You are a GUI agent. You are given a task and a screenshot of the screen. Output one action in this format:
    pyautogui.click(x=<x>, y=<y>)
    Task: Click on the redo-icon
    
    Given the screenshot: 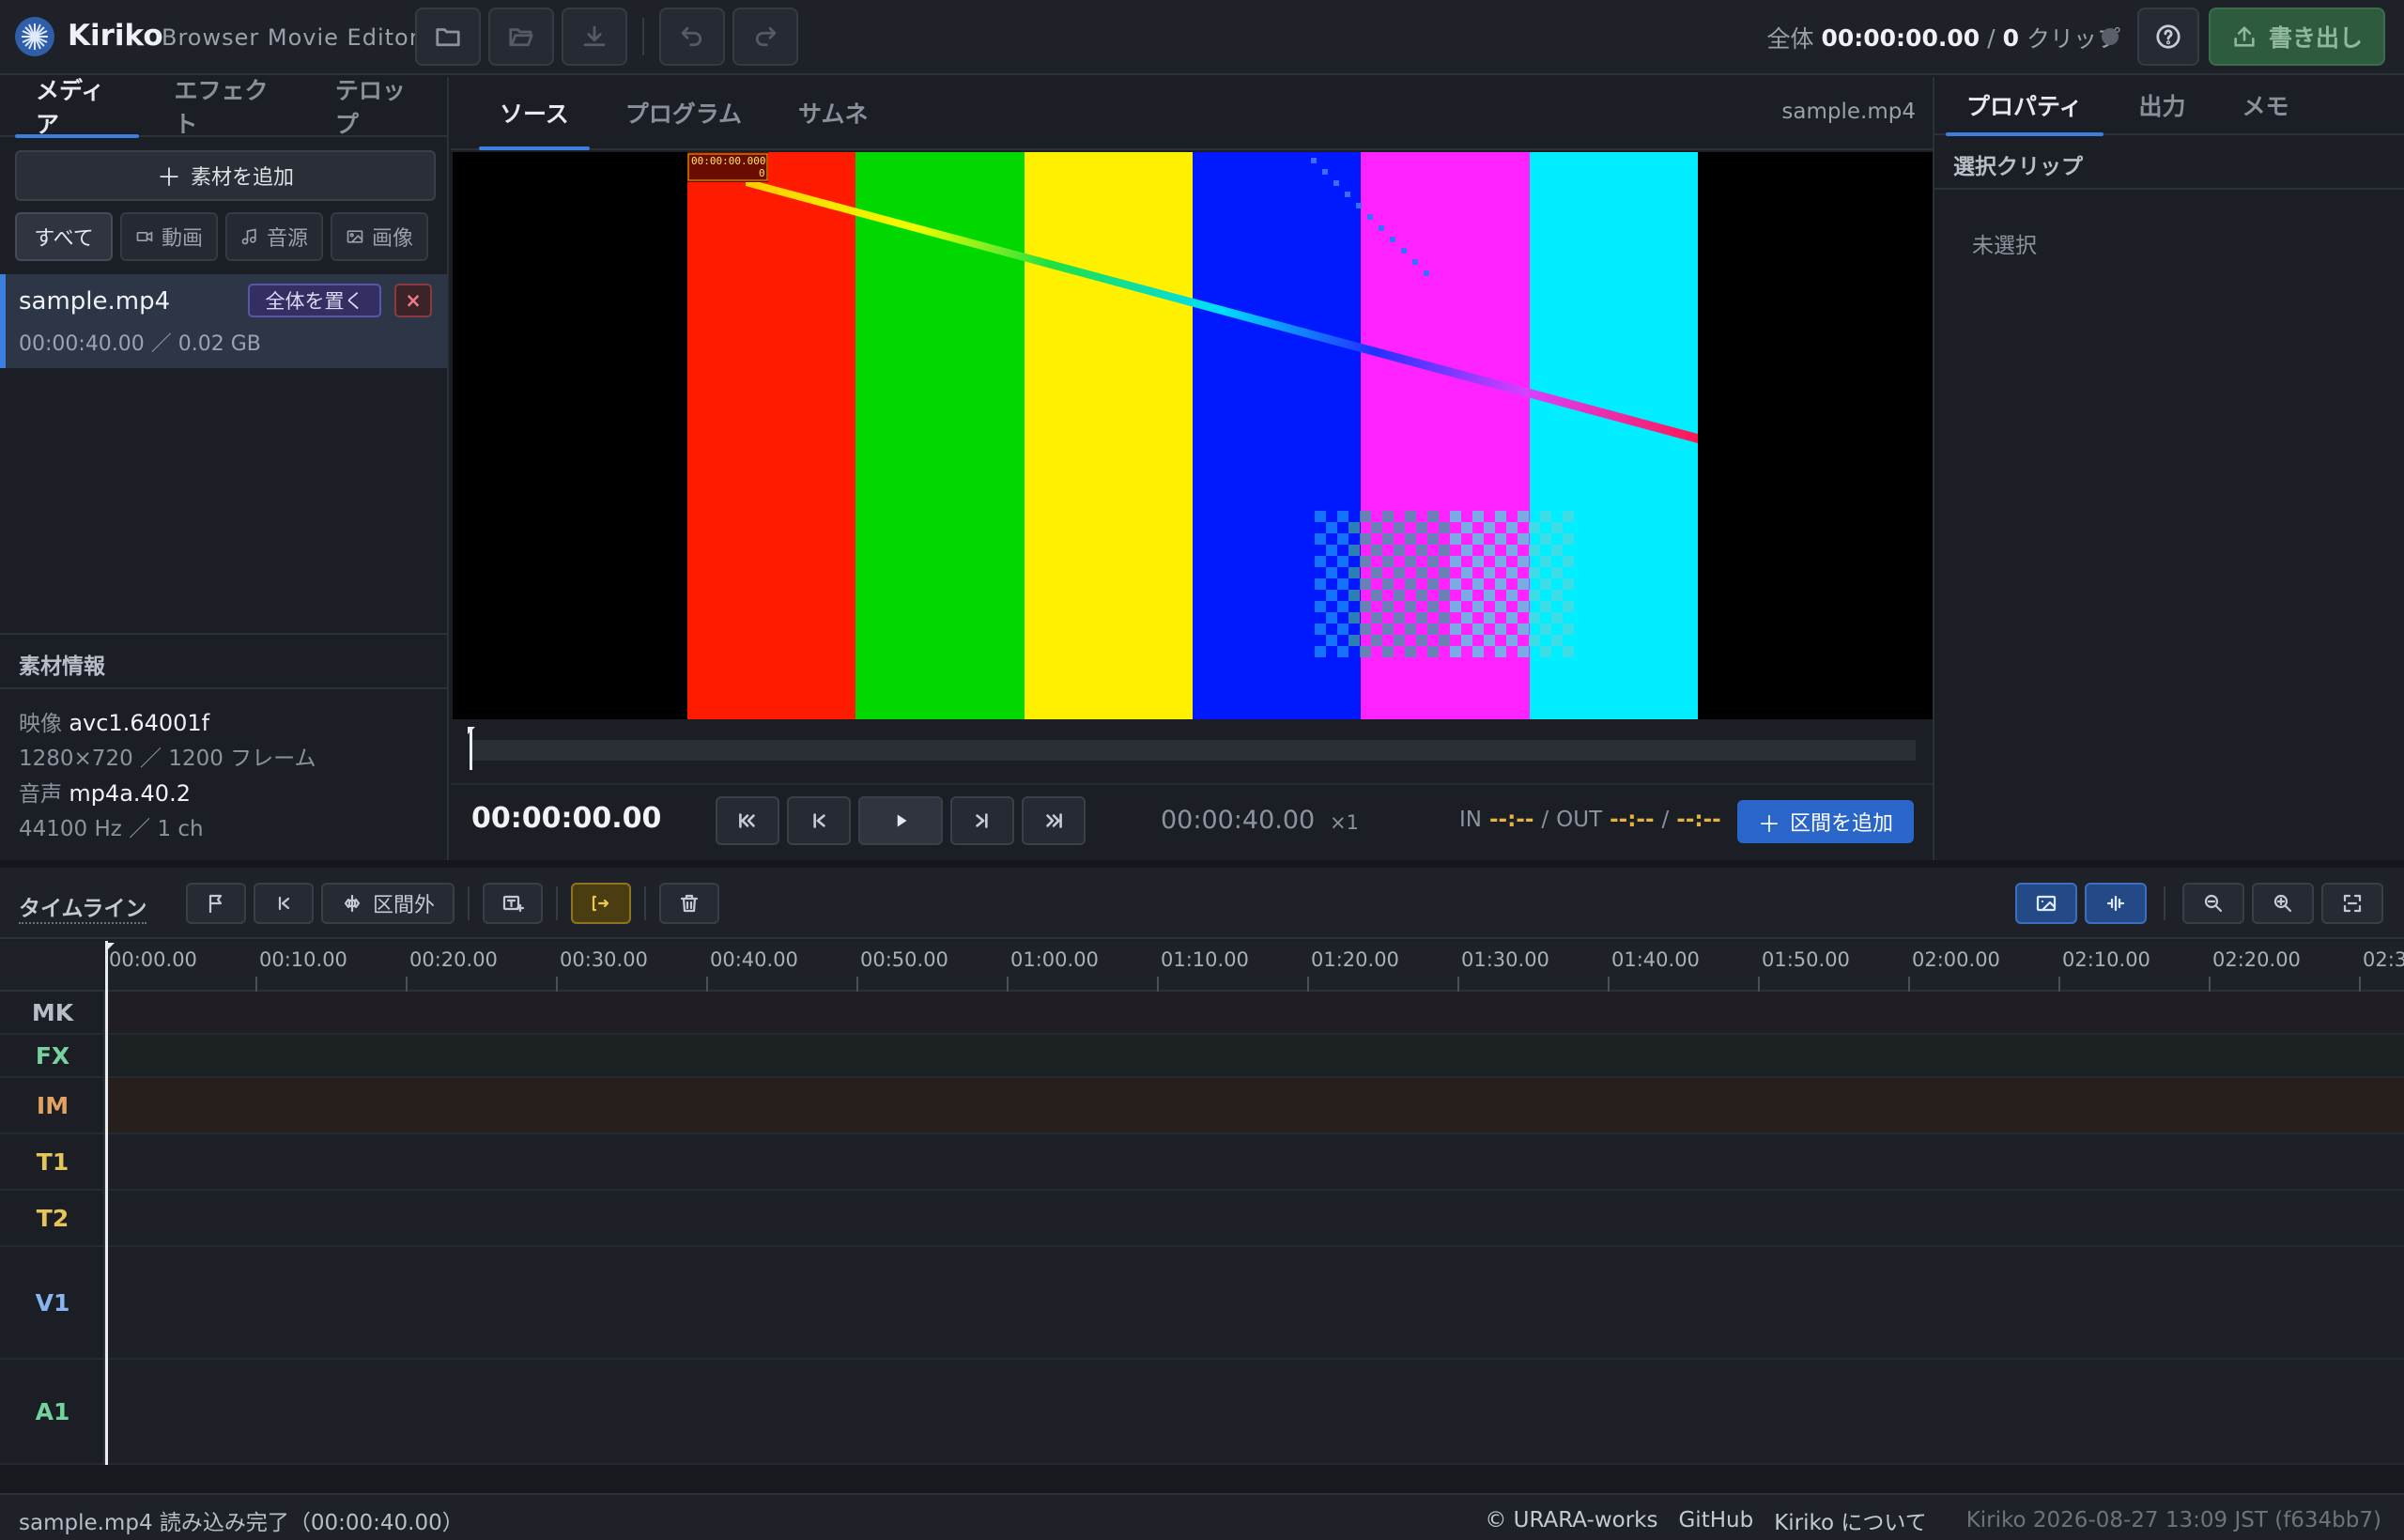 What is the action you would take?
    pyautogui.click(x=766, y=36)
    